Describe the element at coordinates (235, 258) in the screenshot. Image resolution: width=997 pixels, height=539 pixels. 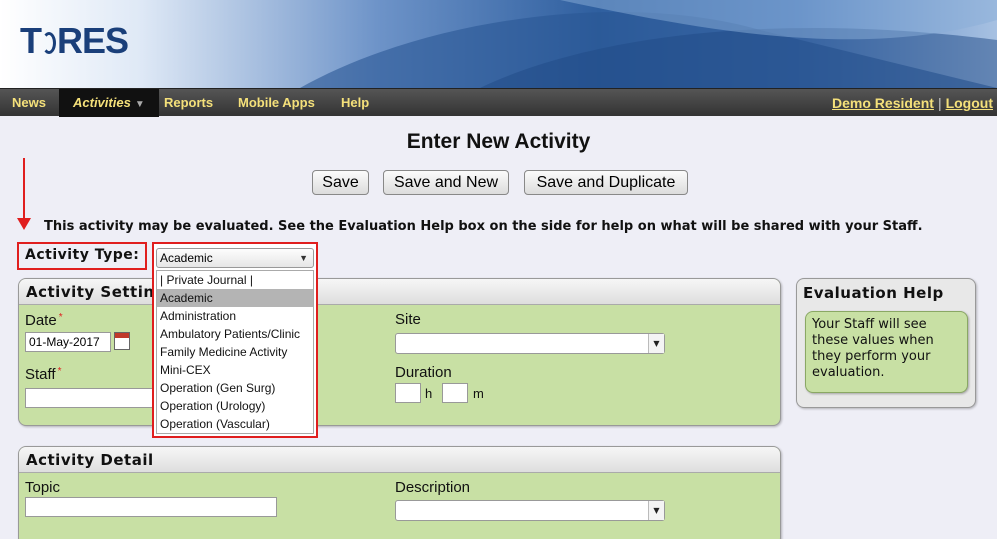
I see `activity-type-select: Academic ▼` at that location.